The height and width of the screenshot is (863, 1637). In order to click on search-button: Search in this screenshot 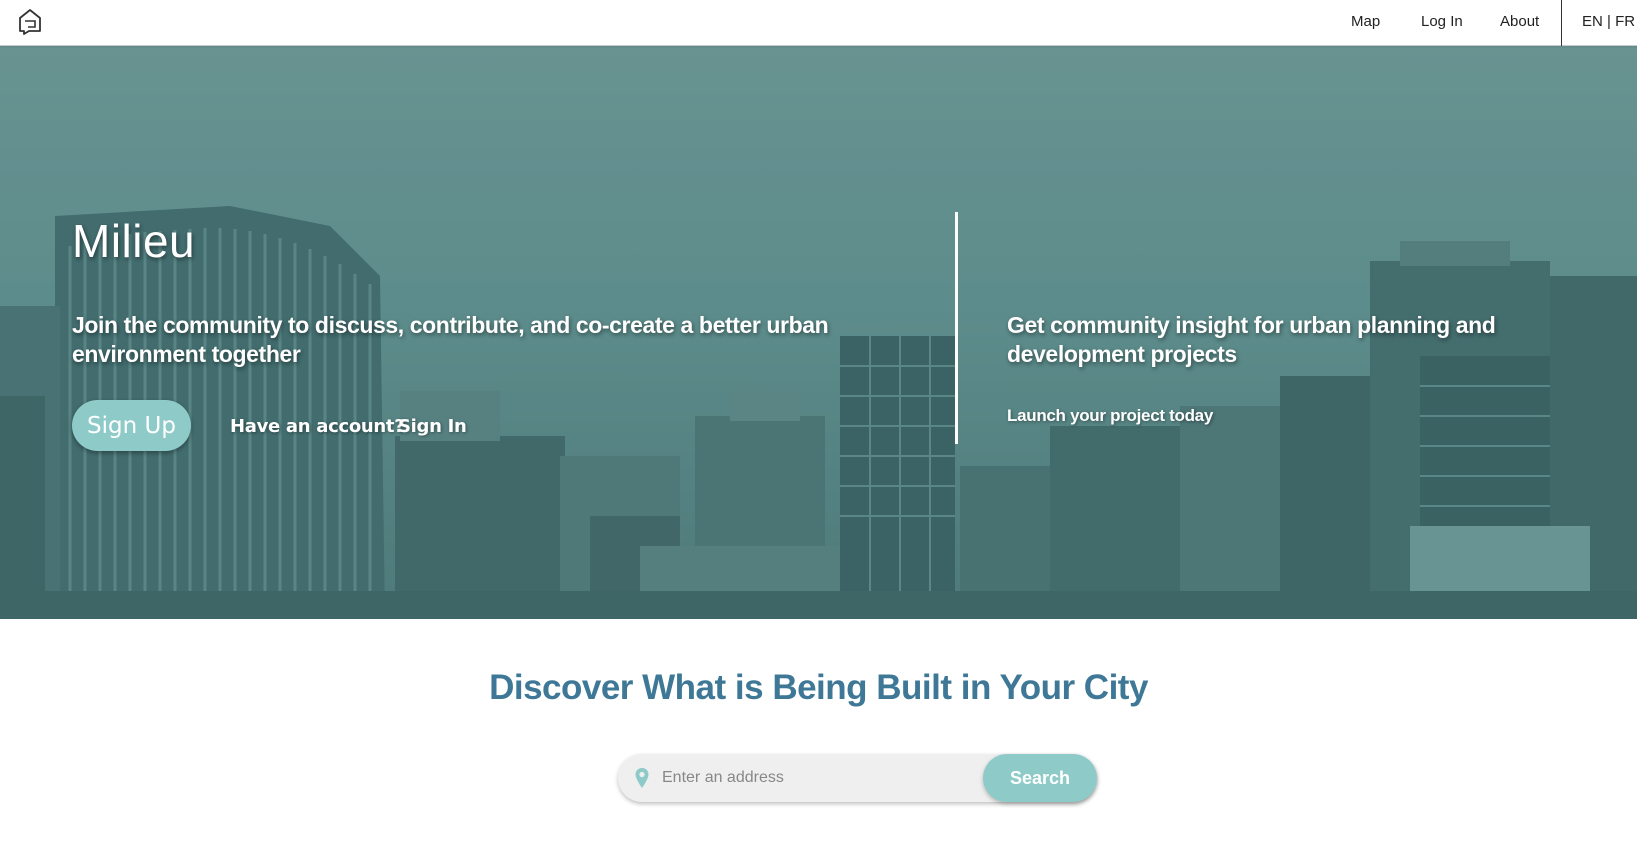, I will do `click(1040, 778)`.